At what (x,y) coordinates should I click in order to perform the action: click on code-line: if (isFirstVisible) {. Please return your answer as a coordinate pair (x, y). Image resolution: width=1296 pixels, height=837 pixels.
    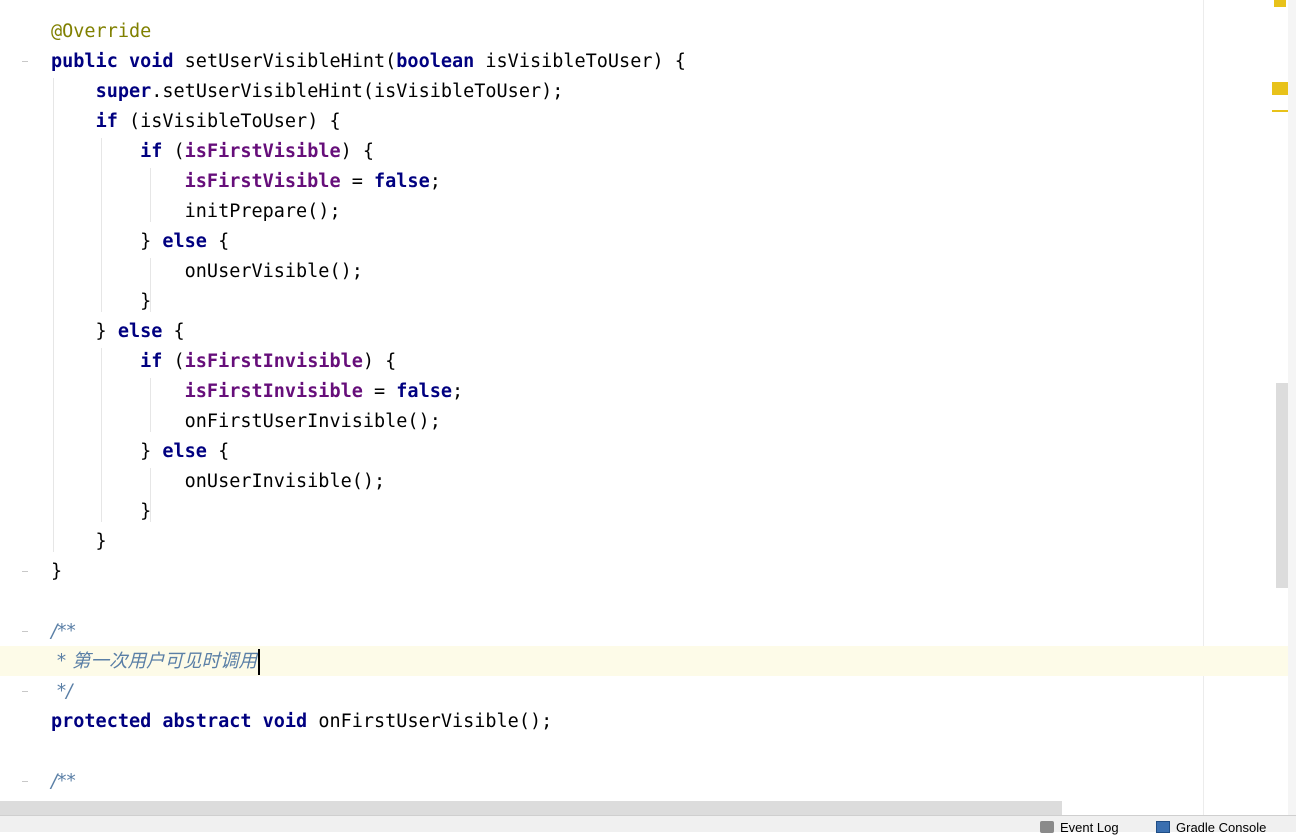
    Looking at the image, I should click on (212, 152).